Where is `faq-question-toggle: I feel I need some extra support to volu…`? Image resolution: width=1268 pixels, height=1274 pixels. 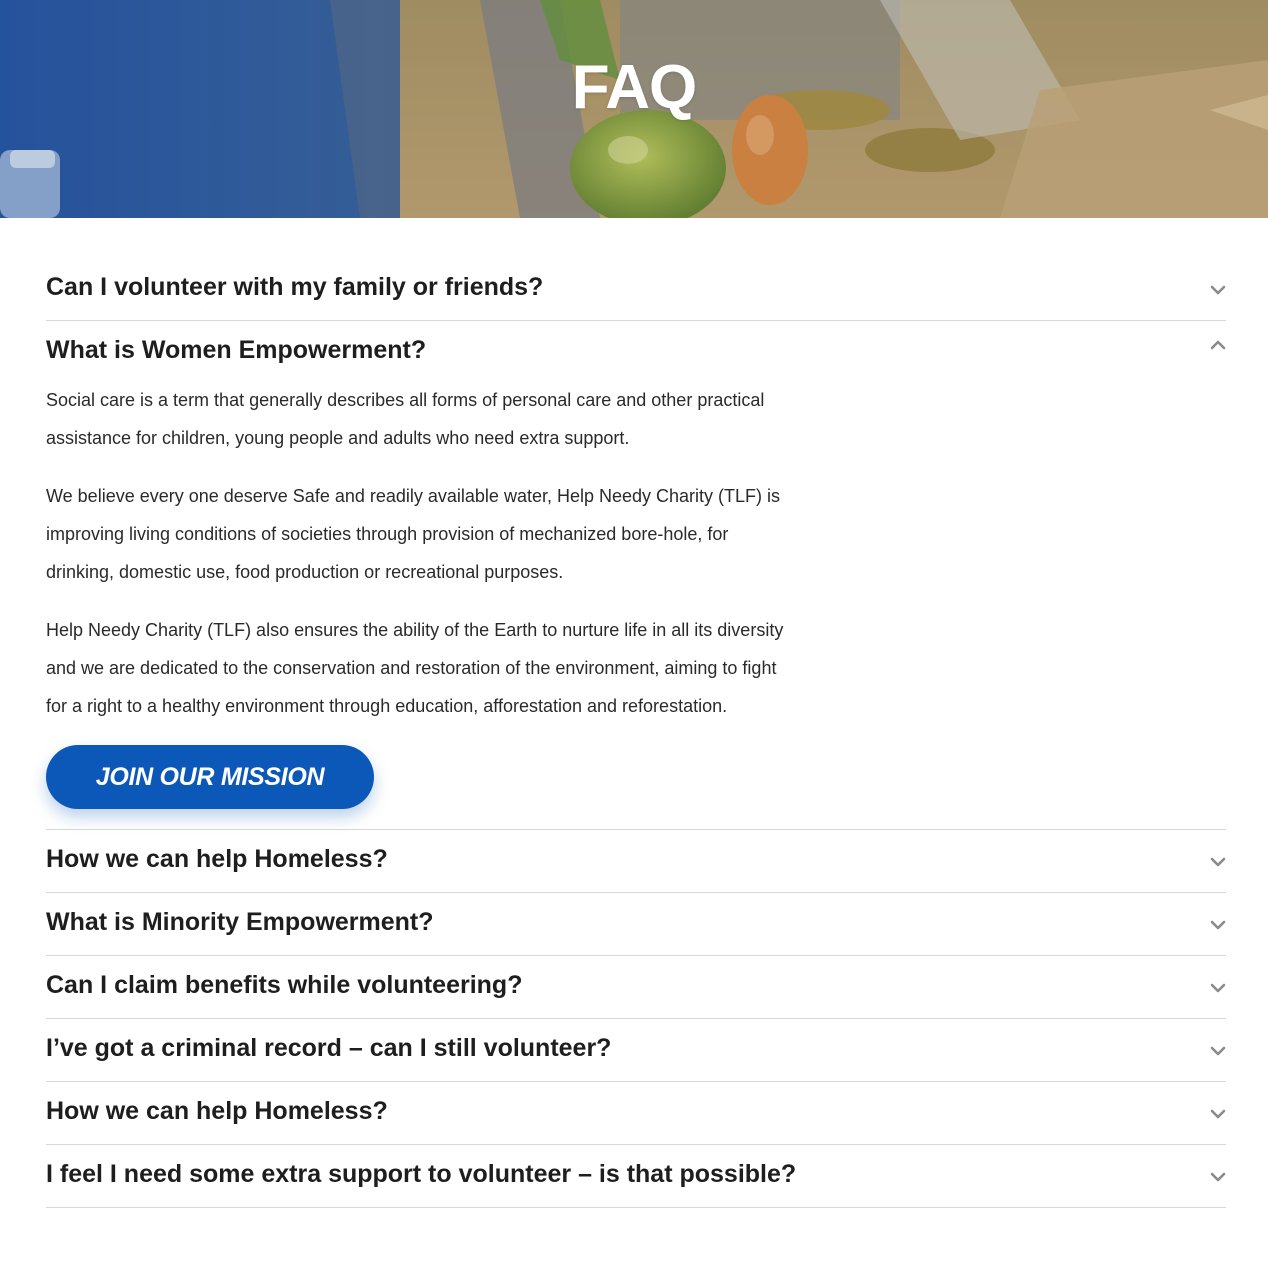 faq-question-toggle: I feel I need some extra support to volu… is located at coordinates (636, 1176).